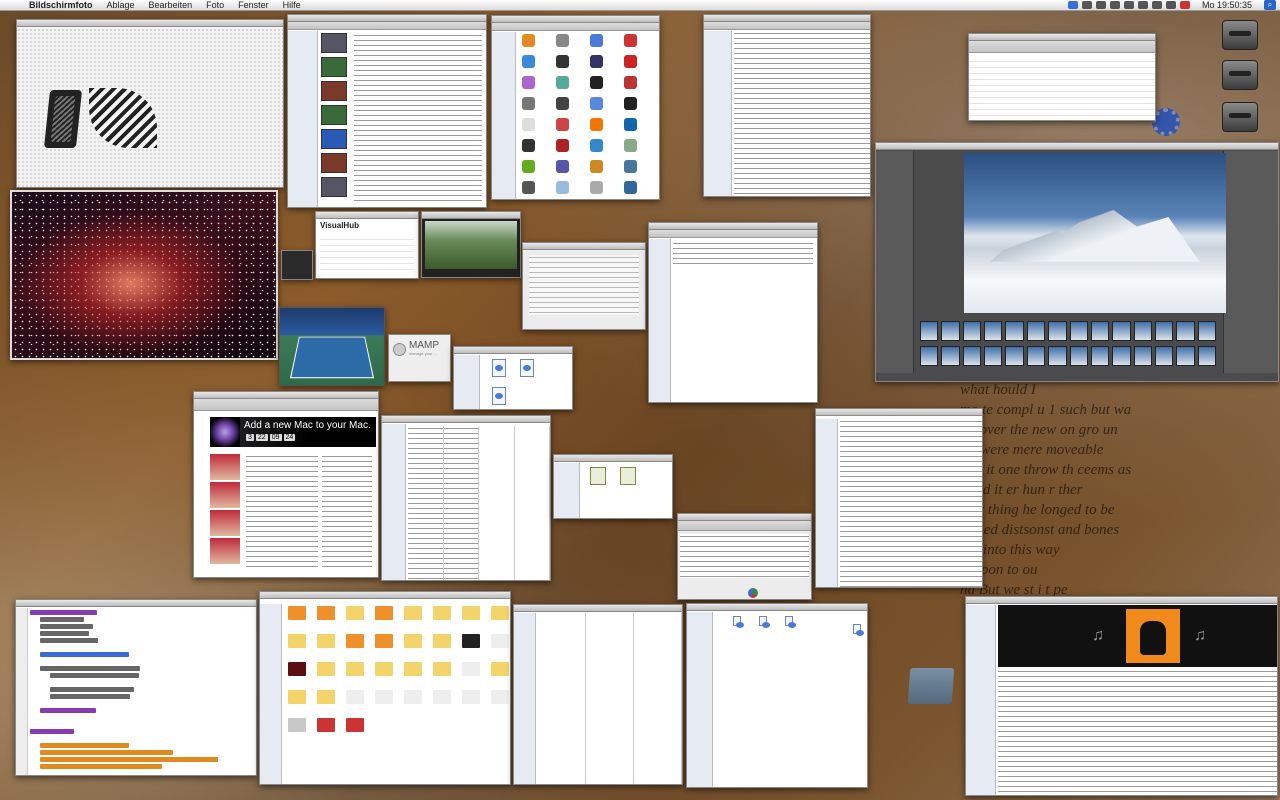 The width and height of the screenshot is (1280, 800). I want to click on window-safari: Add a new Mac to your Mac. 3 22 09 24, so click(286, 484).